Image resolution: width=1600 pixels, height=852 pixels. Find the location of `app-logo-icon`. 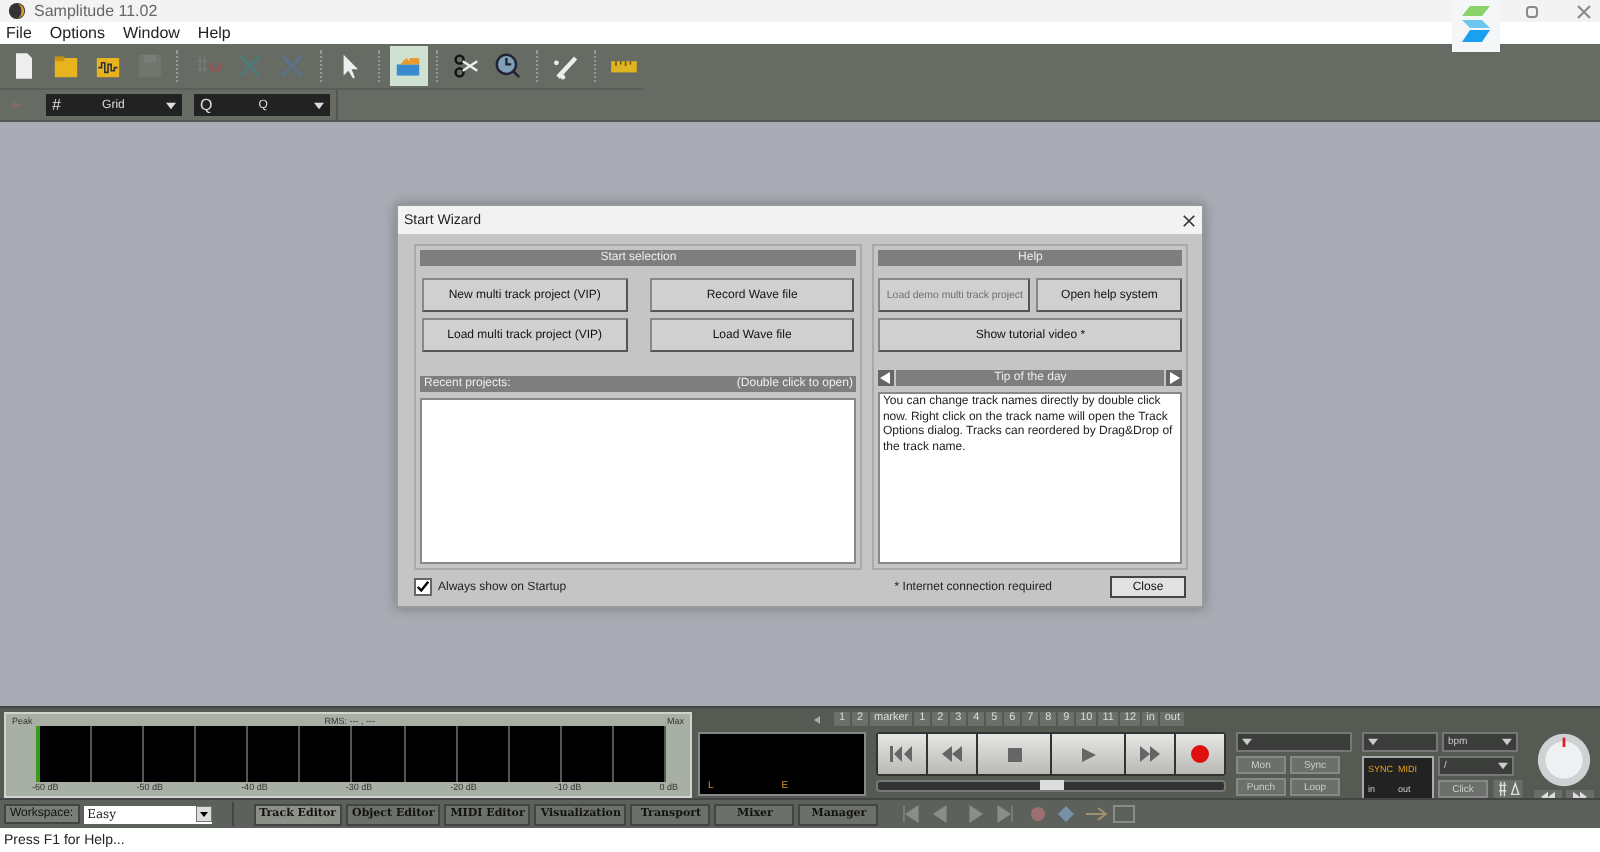

app-logo-icon is located at coordinates (17, 11).